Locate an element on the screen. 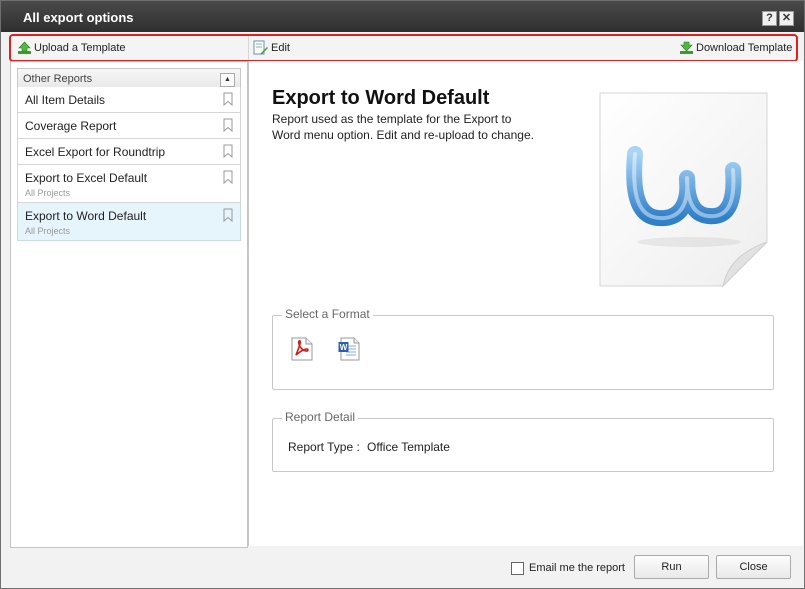  word-icon: W is located at coordinates (349, 349).